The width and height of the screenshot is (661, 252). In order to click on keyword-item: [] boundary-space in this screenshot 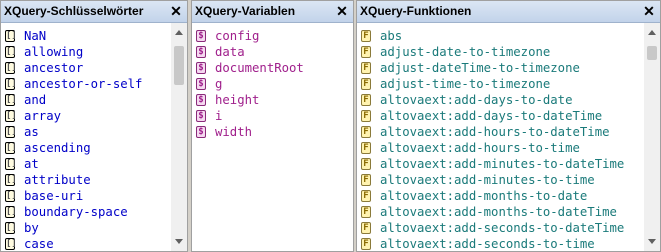, I will do `click(71, 212)`.